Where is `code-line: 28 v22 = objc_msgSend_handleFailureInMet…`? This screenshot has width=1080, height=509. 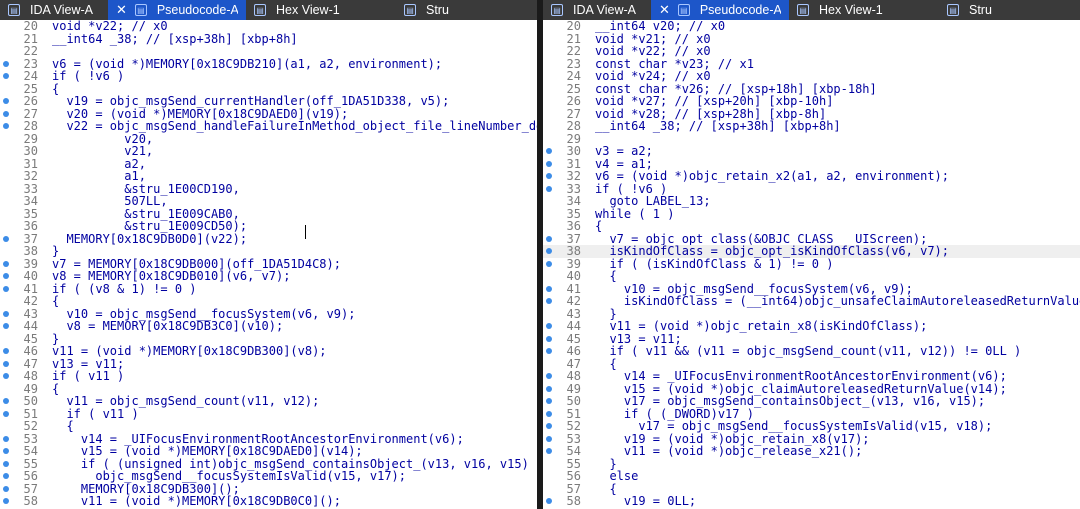 code-line: 28 v22 = objc_msgSend_handleFailureInMet… is located at coordinates (268, 126).